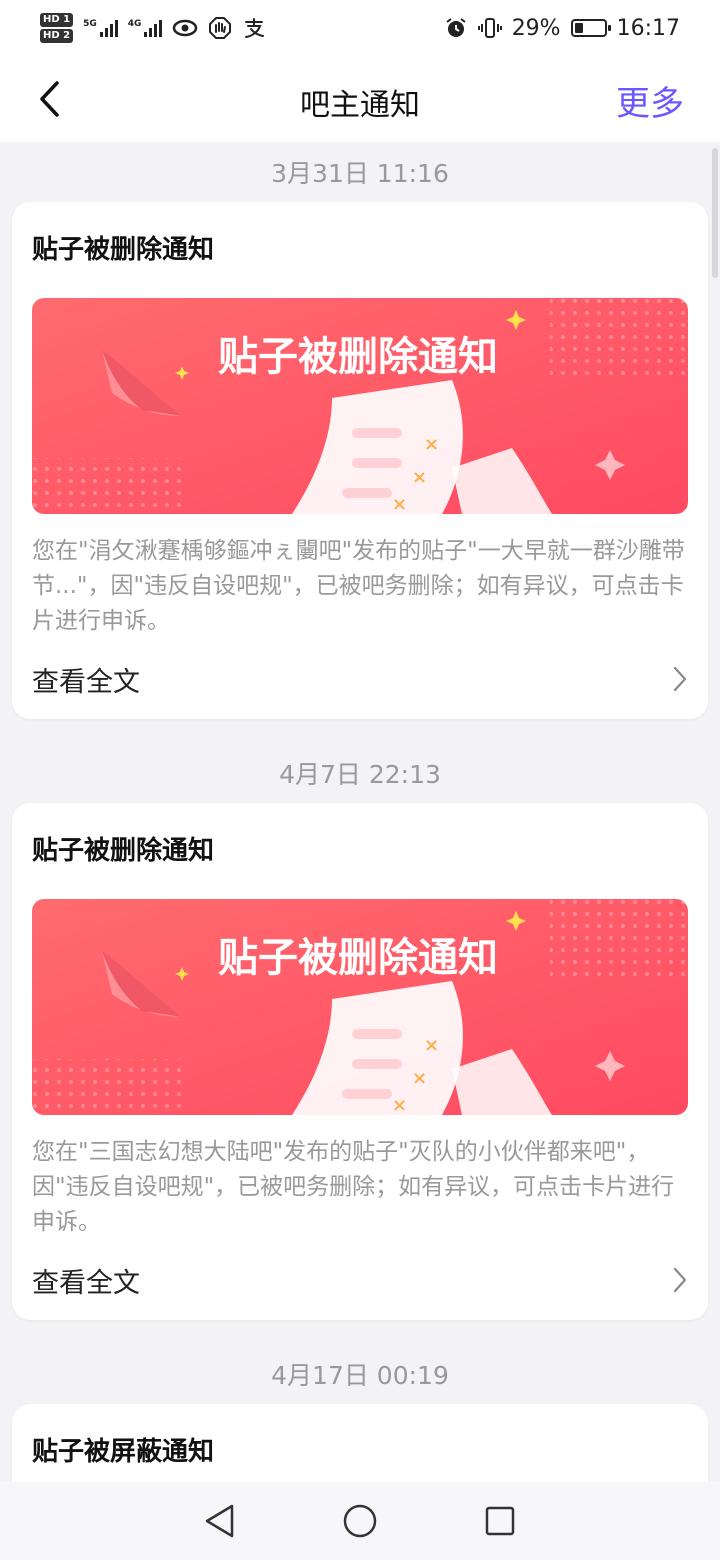  I want to click on battery-icon, so click(590, 28).